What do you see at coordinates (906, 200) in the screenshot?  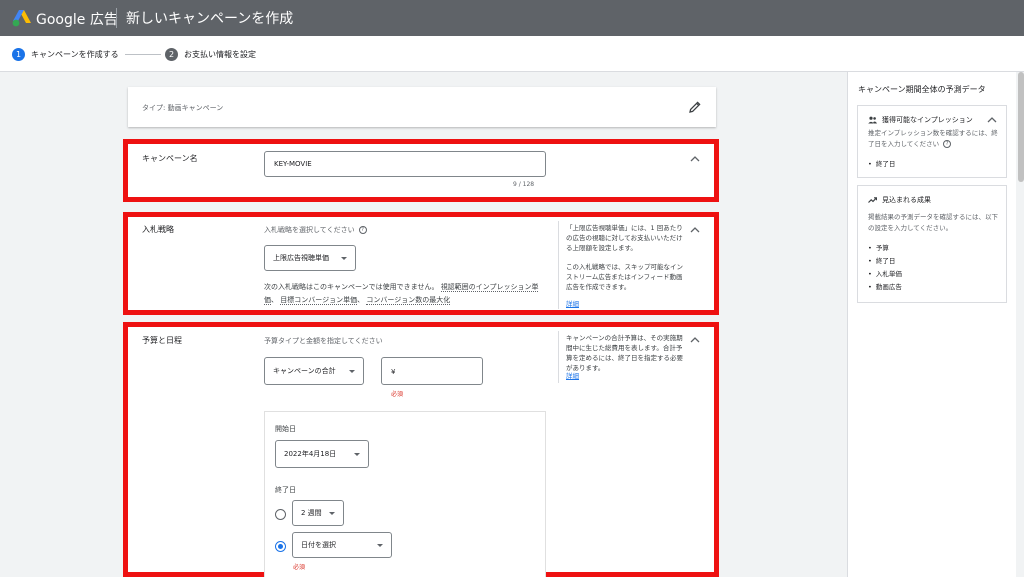 I see `results-card-title: 見込まれる成果` at bounding box center [906, 200].